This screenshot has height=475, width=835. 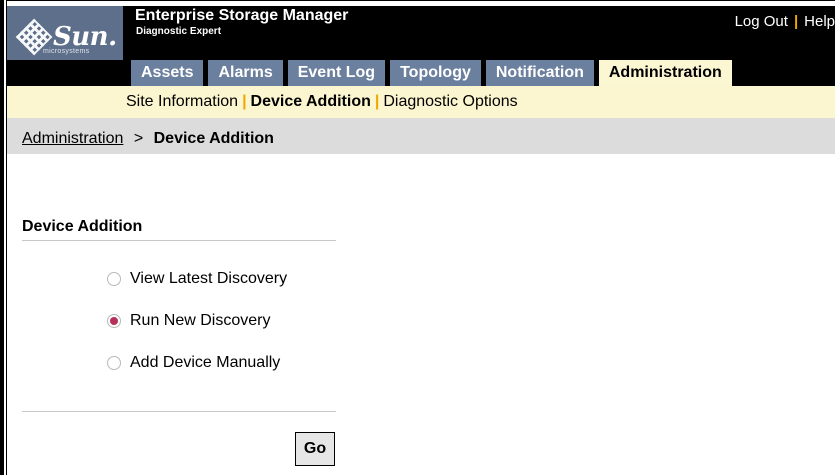 What do you see at coordinates (539, 73) in the screenshot?
I see `tab-notification: Notification` at bounding box center [539, 73].